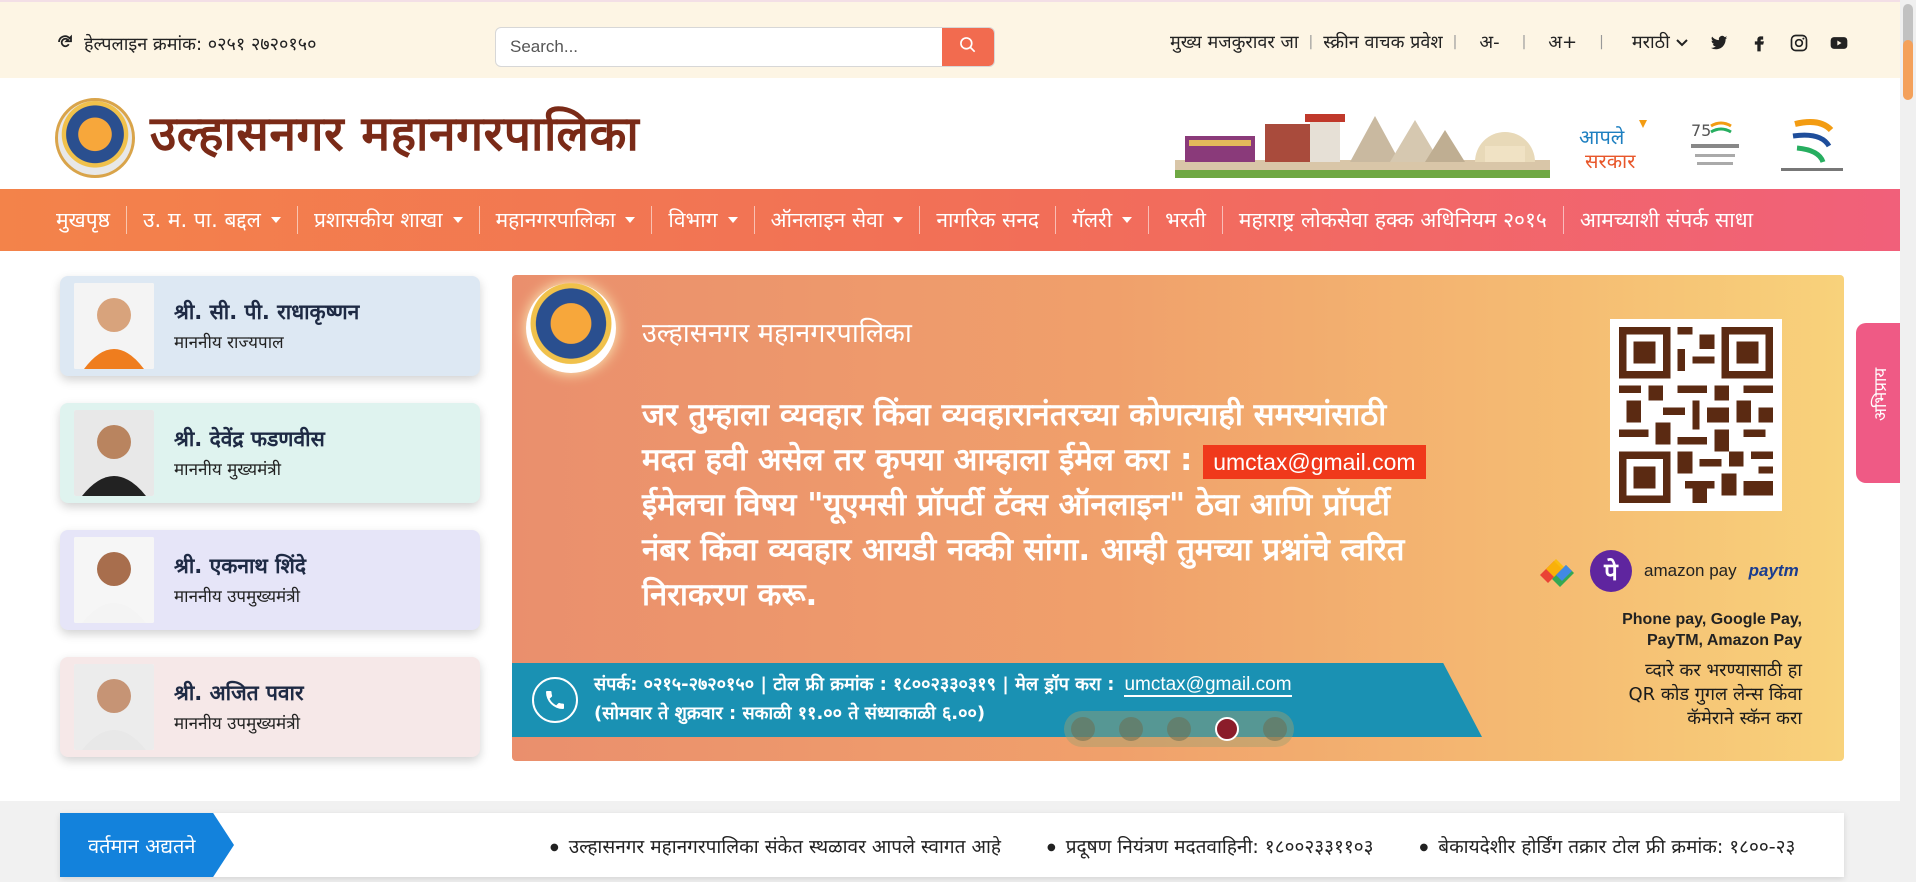 The height and width of the screenshot is (882, 1916). I want to click on ticker-item: प्रदूषण नियंत्रण मदतवाहिनी: १८००२३३११०३, so click(1210, 846).